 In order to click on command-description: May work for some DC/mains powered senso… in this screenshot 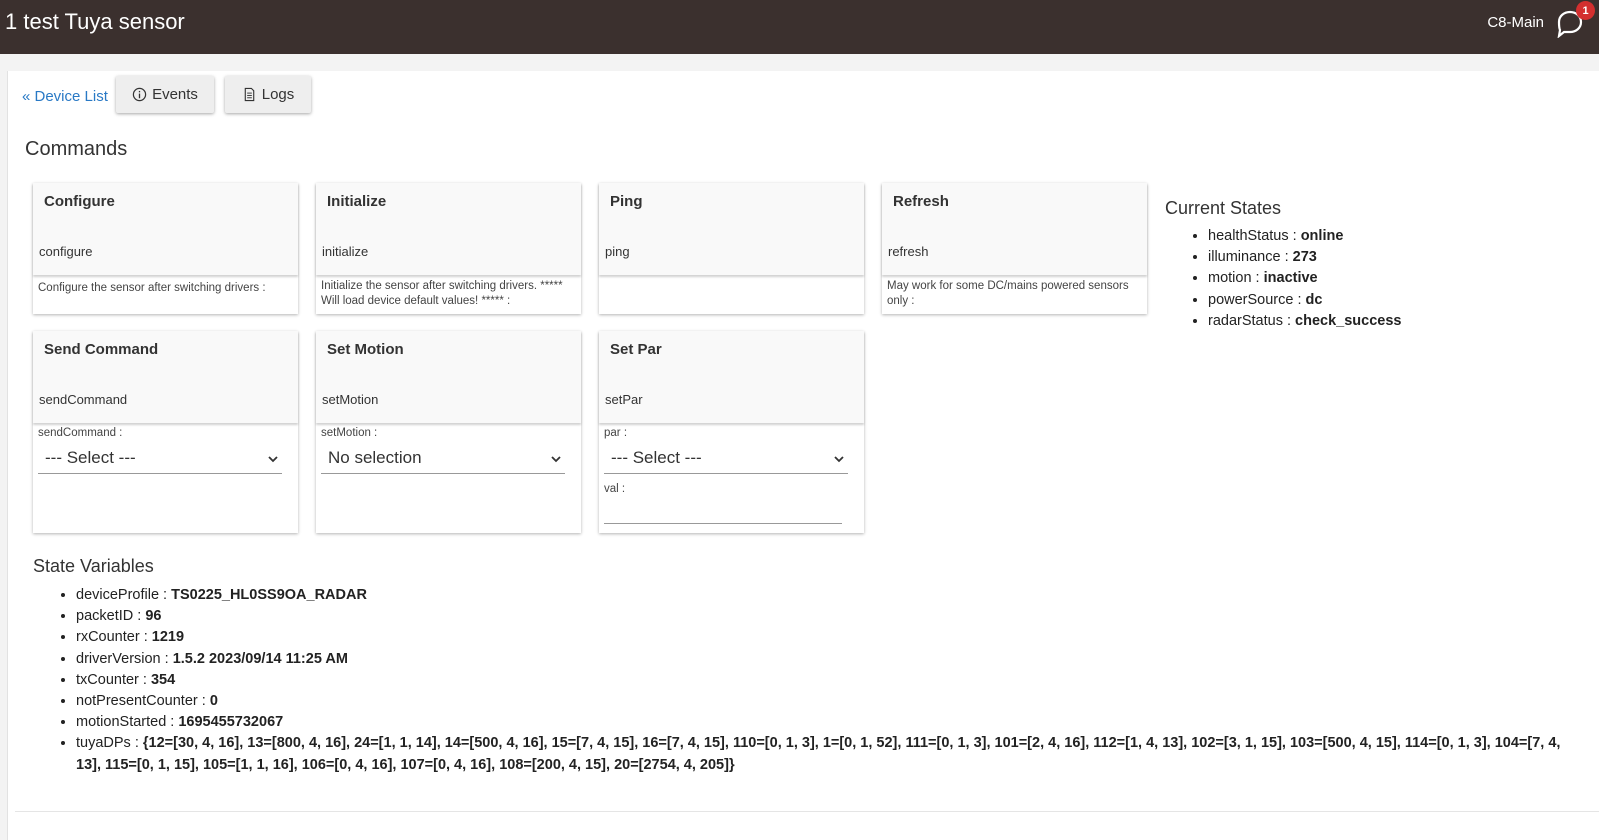, I will do `click(1008, 293)`.